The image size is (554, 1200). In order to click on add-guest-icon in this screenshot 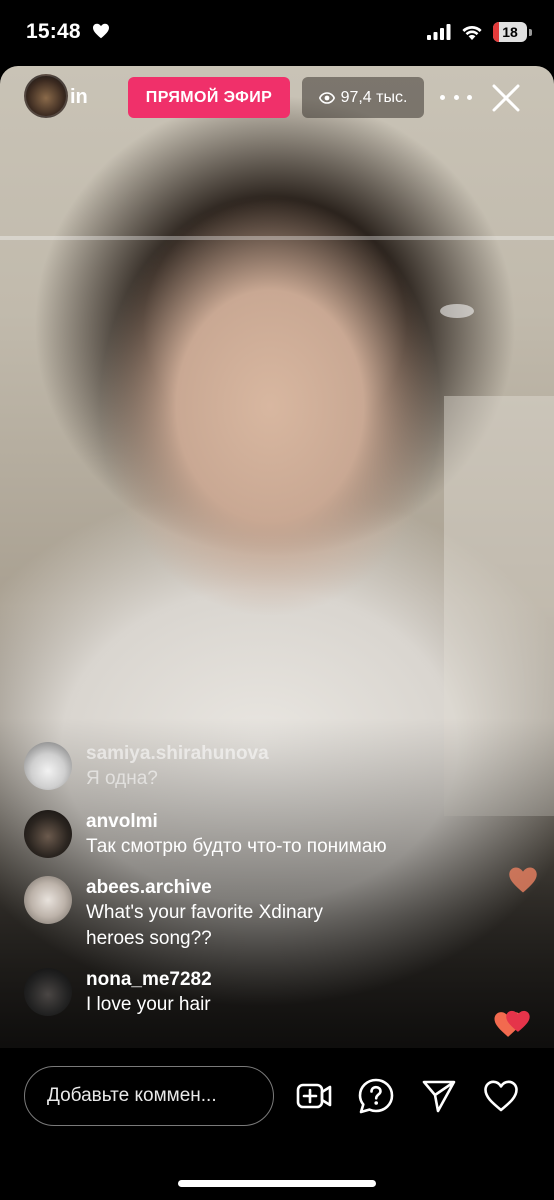, I will do `click(314, 1096)`.